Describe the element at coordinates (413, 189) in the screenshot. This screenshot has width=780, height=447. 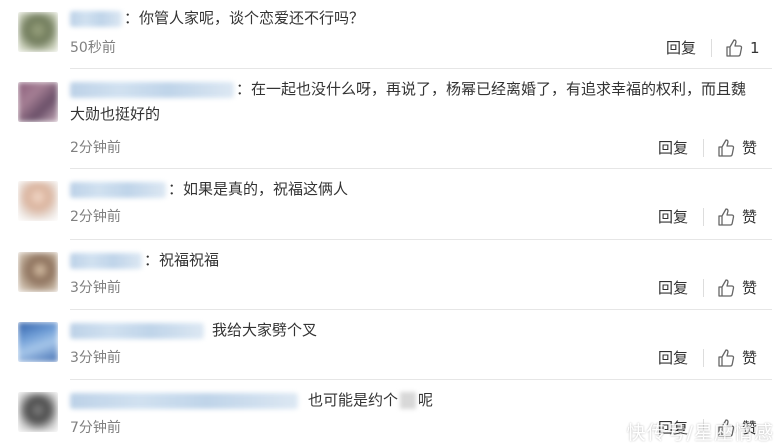
I see `comment-text: ：如果是真的，祝福这俩人` at that location.